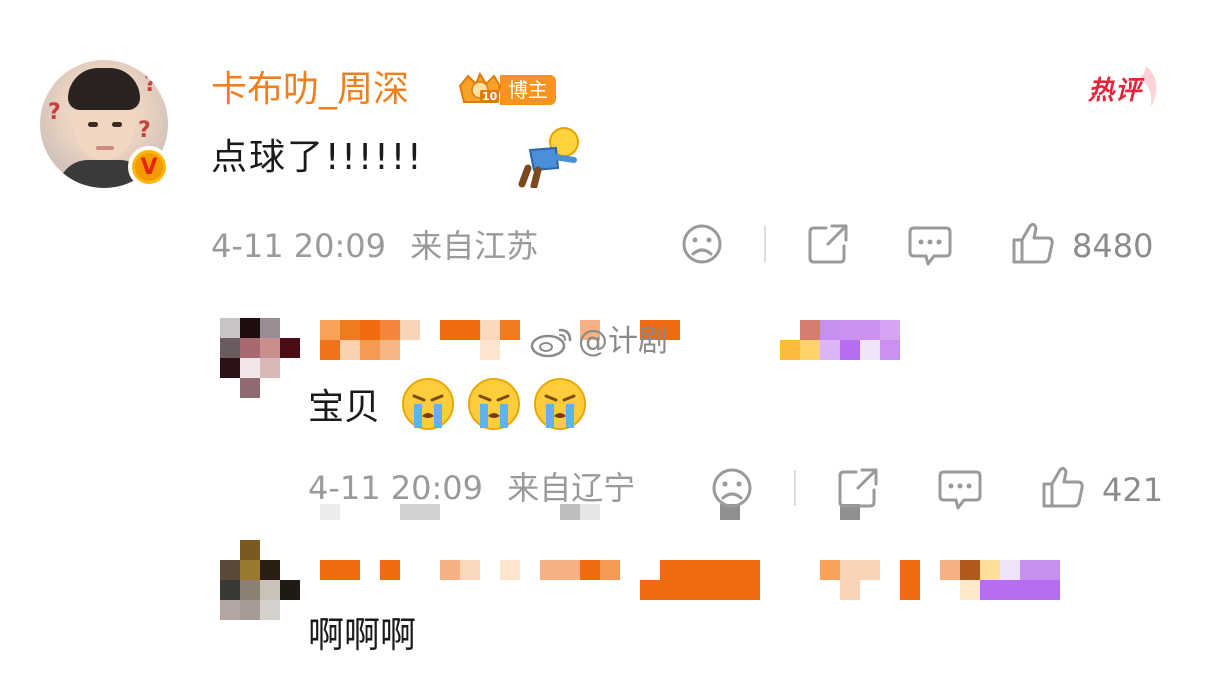 Image resolution: width=1206 pixels, height=681 pixels. Describe the element at coordinates (551, 158) in the screenshot. I see `doll-emoji` at that location.